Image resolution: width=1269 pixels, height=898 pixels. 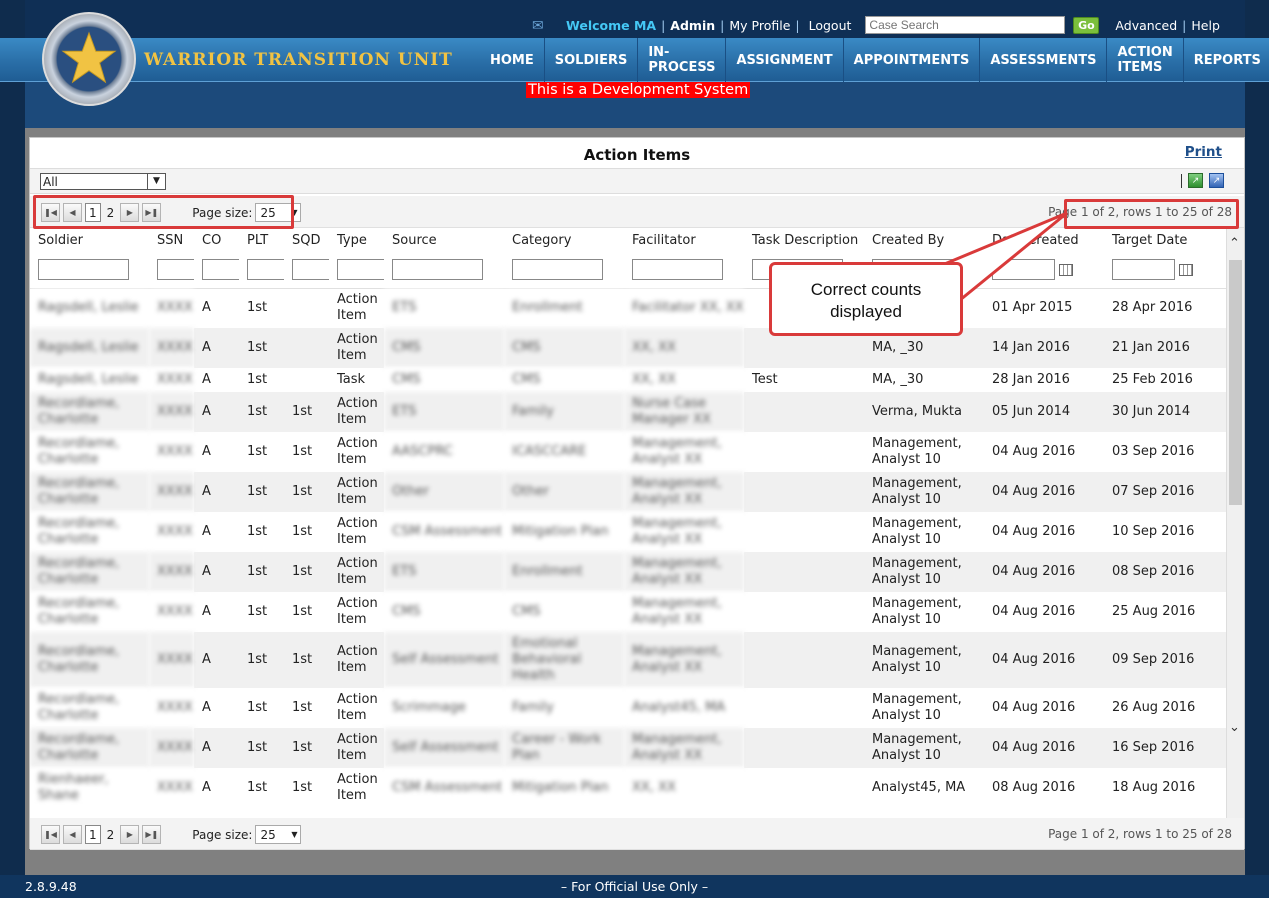 I want to click on col-header-date-created: Date Created, so click(x=1044, y=240).